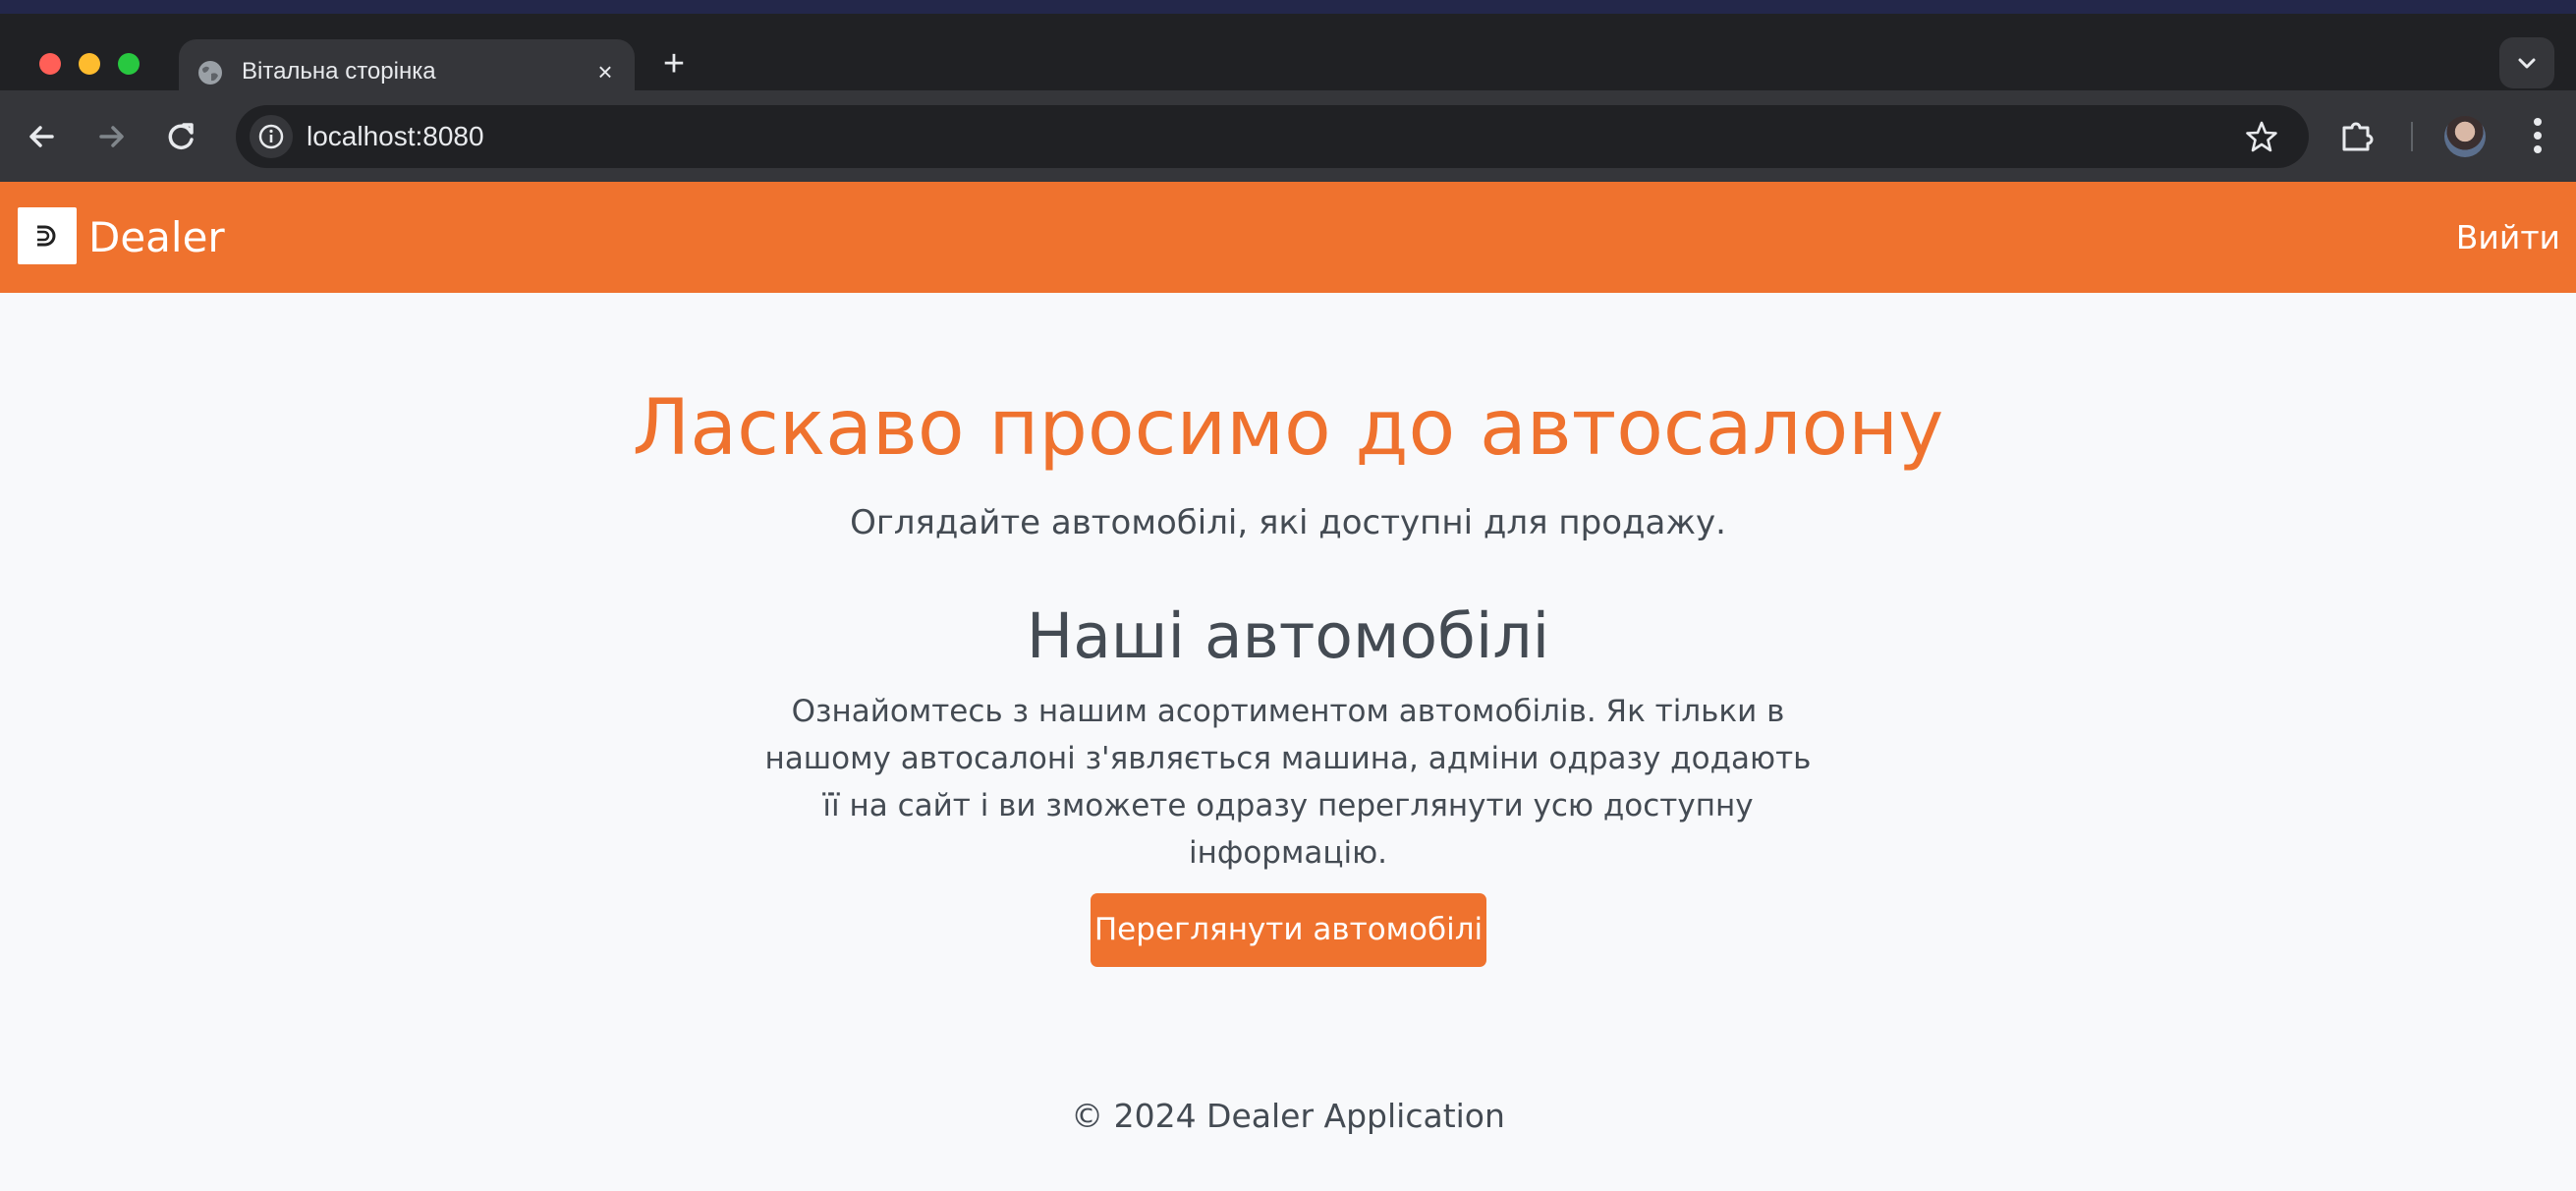  What do you see at coordinates (2261, 136) in the screenshot?
I see `star-icon` at bounding box center [2261, 136].